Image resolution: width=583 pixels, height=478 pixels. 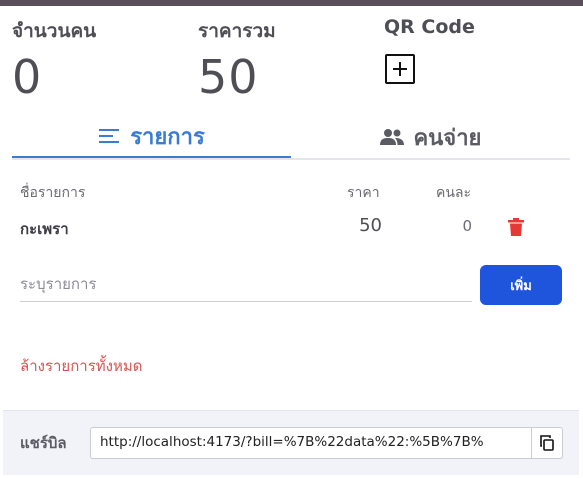 What do you see at coordinates (521, 285) in the screenshot?
I see `add-item-button: เพิ่ม` at bounding box center [521, 285].